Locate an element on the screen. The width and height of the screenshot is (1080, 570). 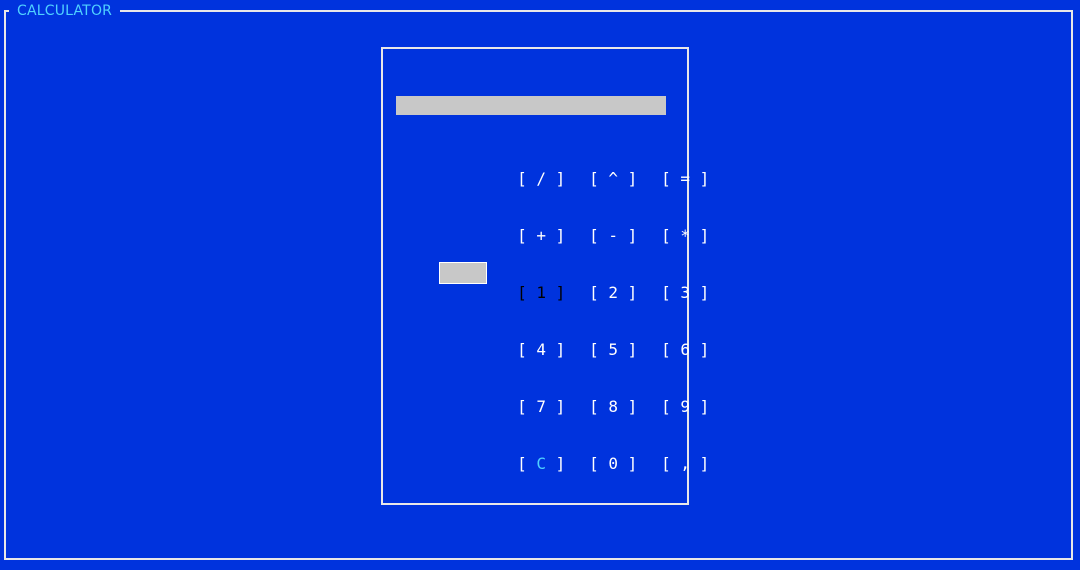
key-9: [ 9 ] is located at coordinates (646, 396).